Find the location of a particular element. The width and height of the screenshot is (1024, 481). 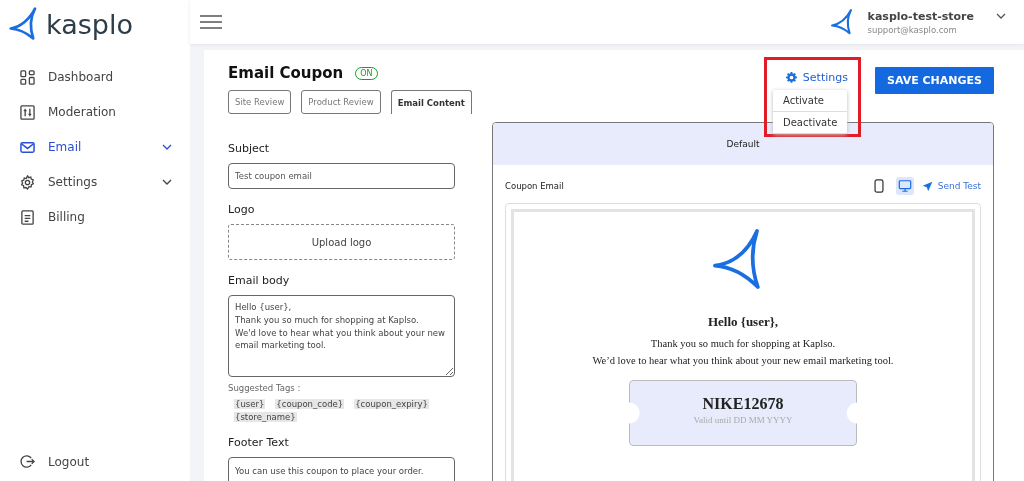

envelope-icon is located at coordinates (27, 147).